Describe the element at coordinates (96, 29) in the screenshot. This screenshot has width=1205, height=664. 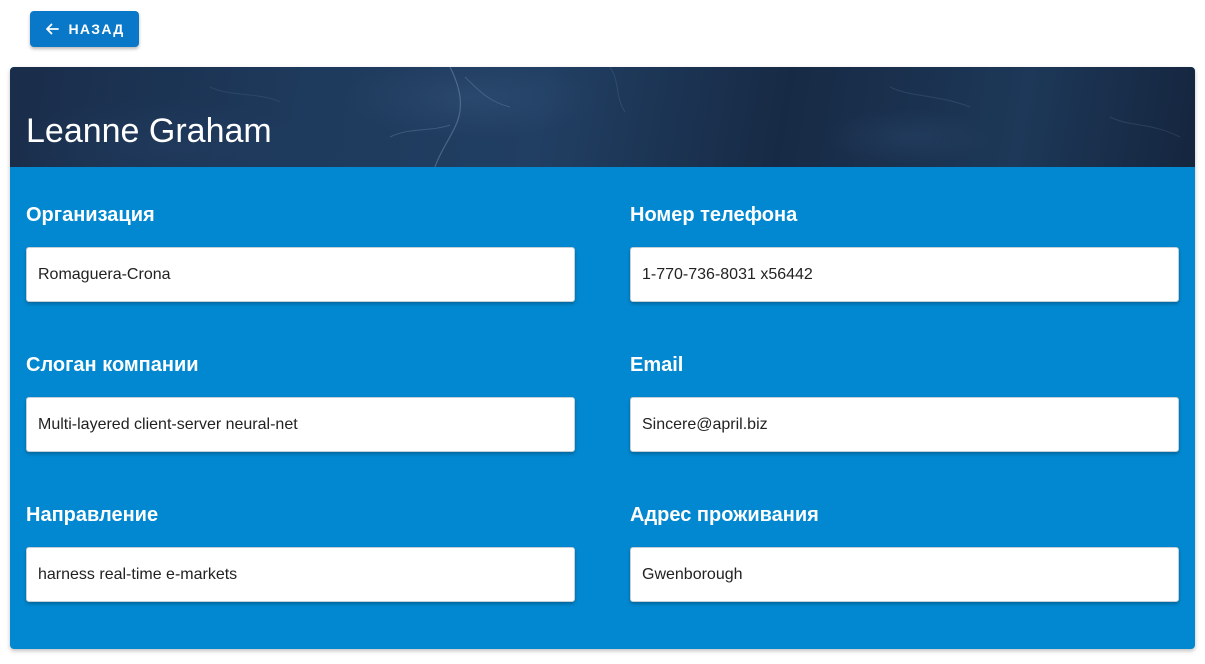
I see `back-button-label: НАЗАД` at that location.